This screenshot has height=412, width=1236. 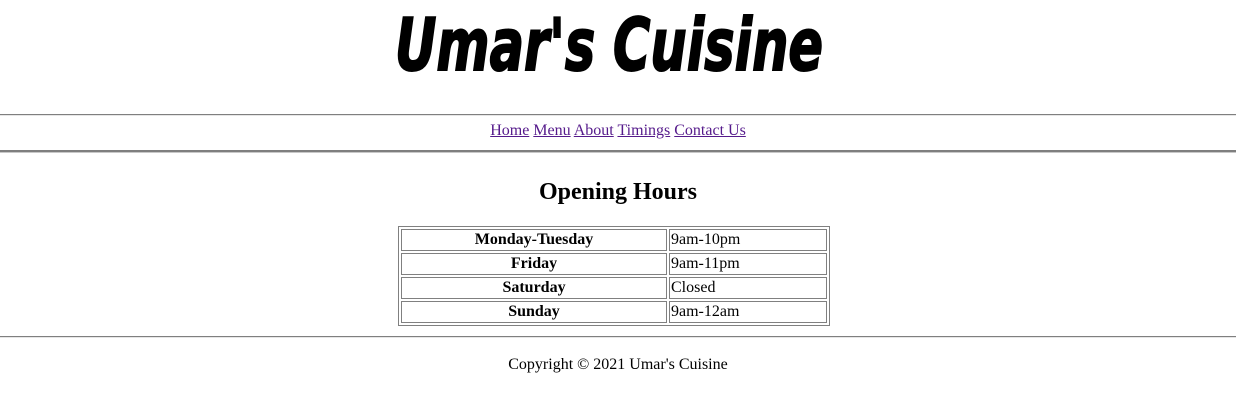 I want to click on divider-top, so click(x=618, y=115).